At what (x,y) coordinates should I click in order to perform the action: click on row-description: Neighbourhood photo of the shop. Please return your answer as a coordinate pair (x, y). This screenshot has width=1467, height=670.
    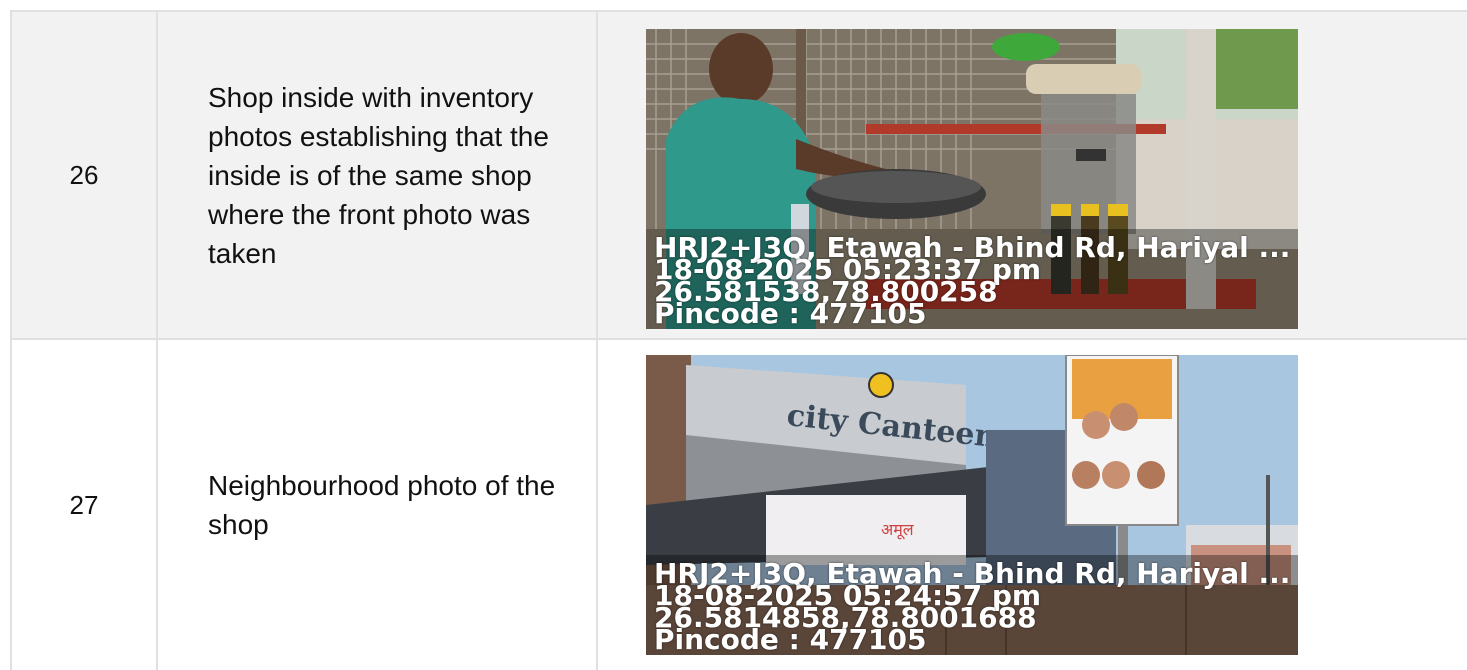
    Looking at the image, I should click on (376, 505).